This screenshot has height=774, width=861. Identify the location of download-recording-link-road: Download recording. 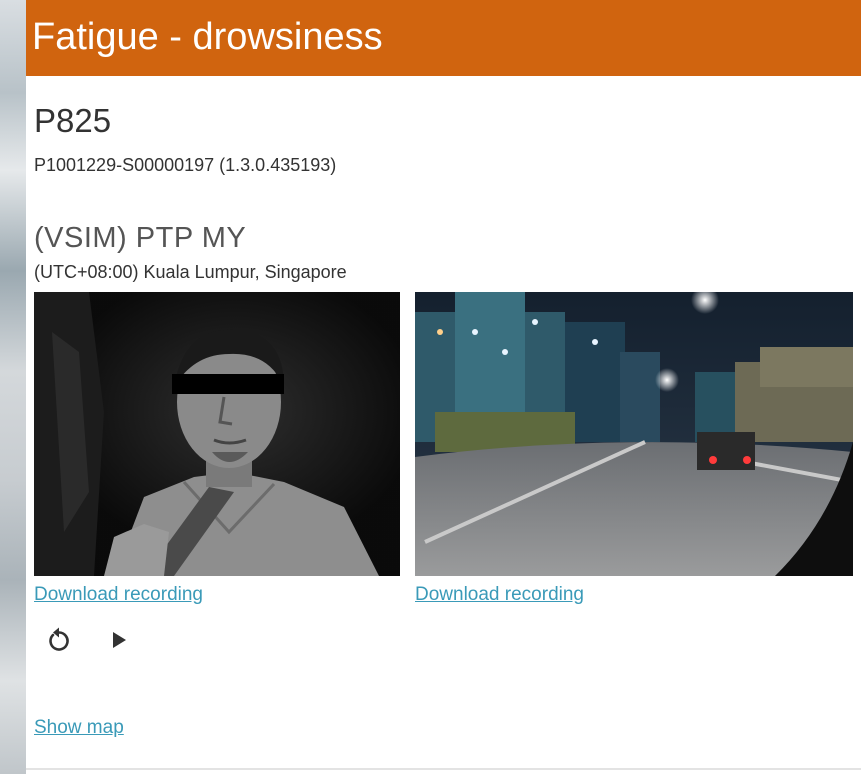
(499, 595).